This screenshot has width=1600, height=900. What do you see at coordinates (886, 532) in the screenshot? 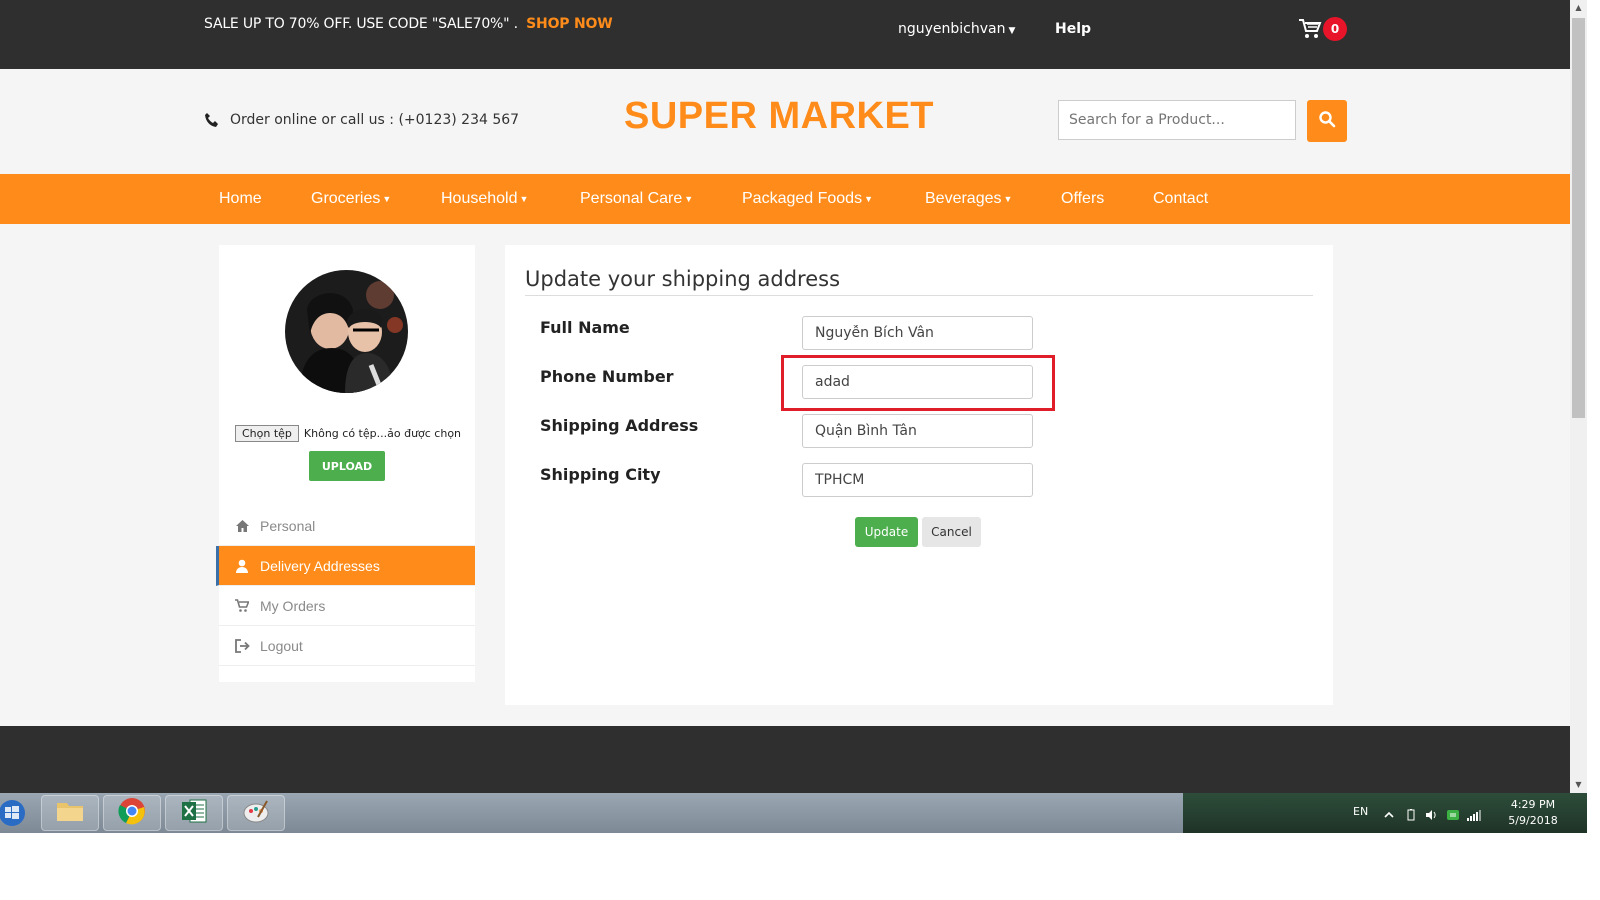
I see `update-button: Update` at bounding box center [886, 532].